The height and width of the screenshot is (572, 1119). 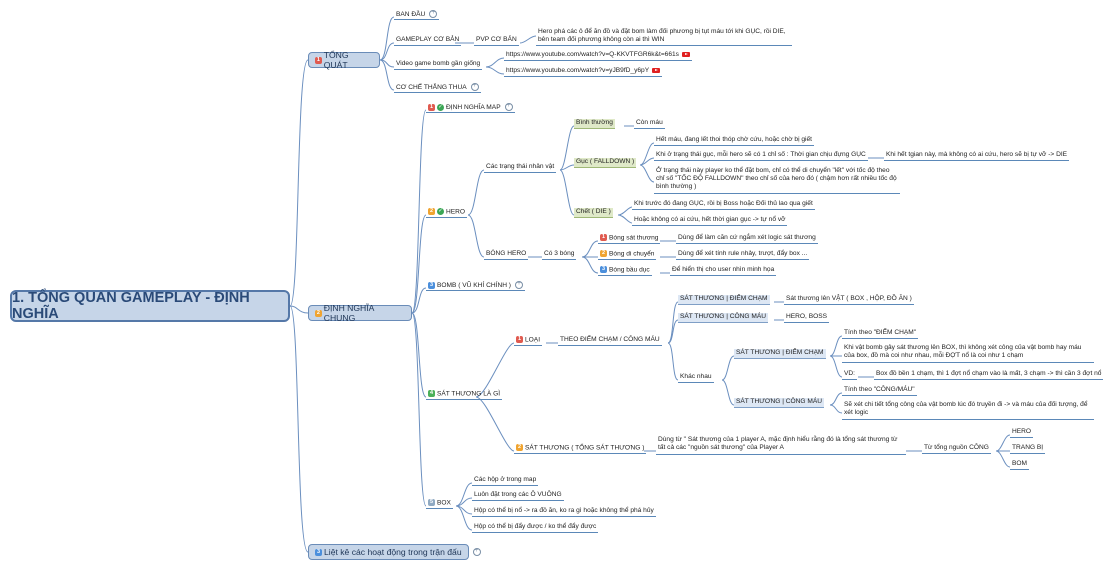 What do you see at coordinates (849, 300) in the screenshot?
I see `node-st-diem-cham-desc: Sát thương lên VẬT ( BOX , HỘP, ĐỒ ĂN )` at bounding box center [849, 300].